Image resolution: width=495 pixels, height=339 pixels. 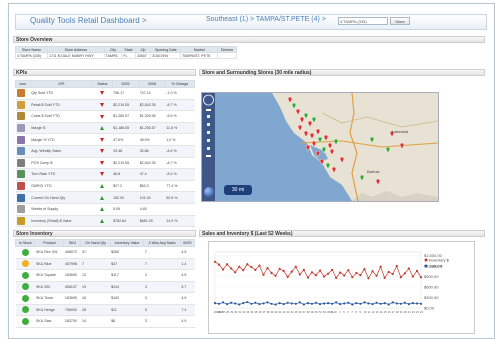 I want to click on column-header: Inventory Value, so click(x=127, y=243).